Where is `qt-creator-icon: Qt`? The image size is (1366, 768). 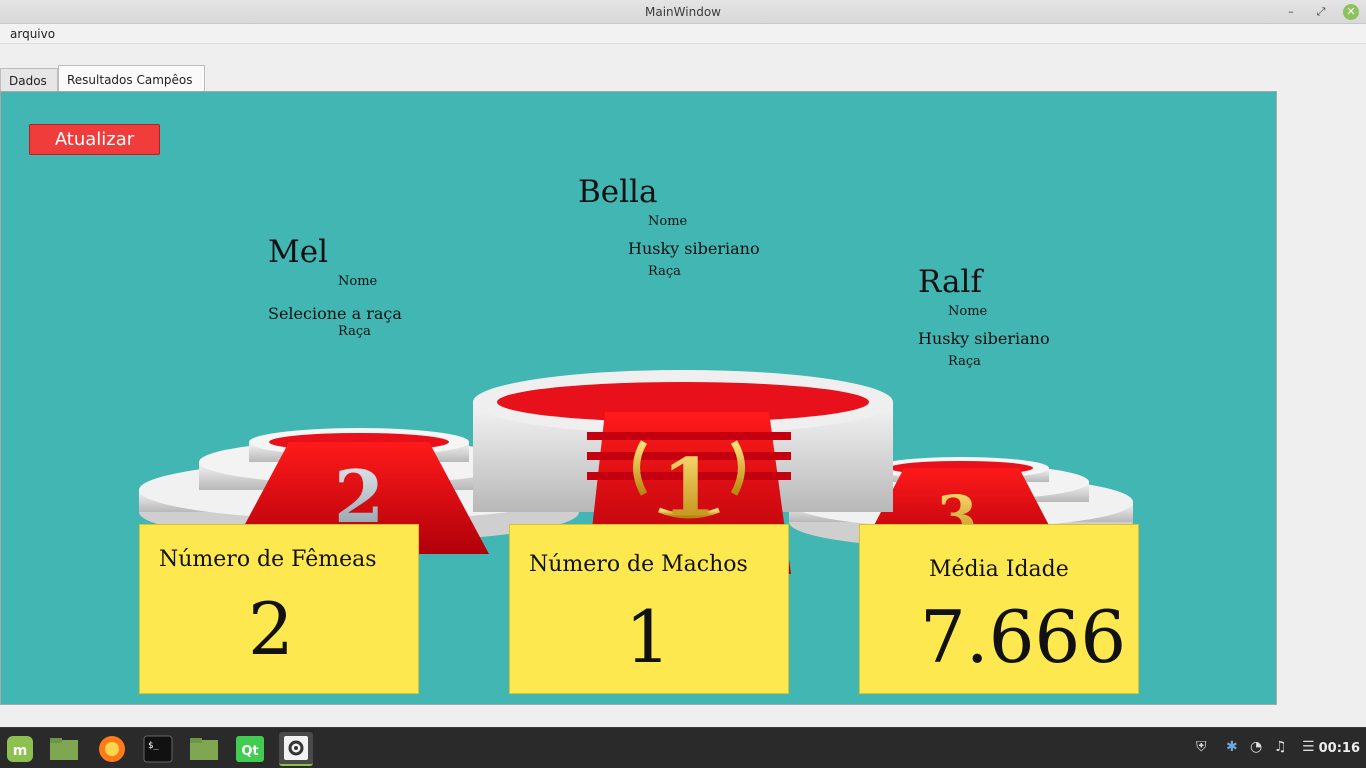 qt-creator-icon: Qt is located at coordinates (250, 749).